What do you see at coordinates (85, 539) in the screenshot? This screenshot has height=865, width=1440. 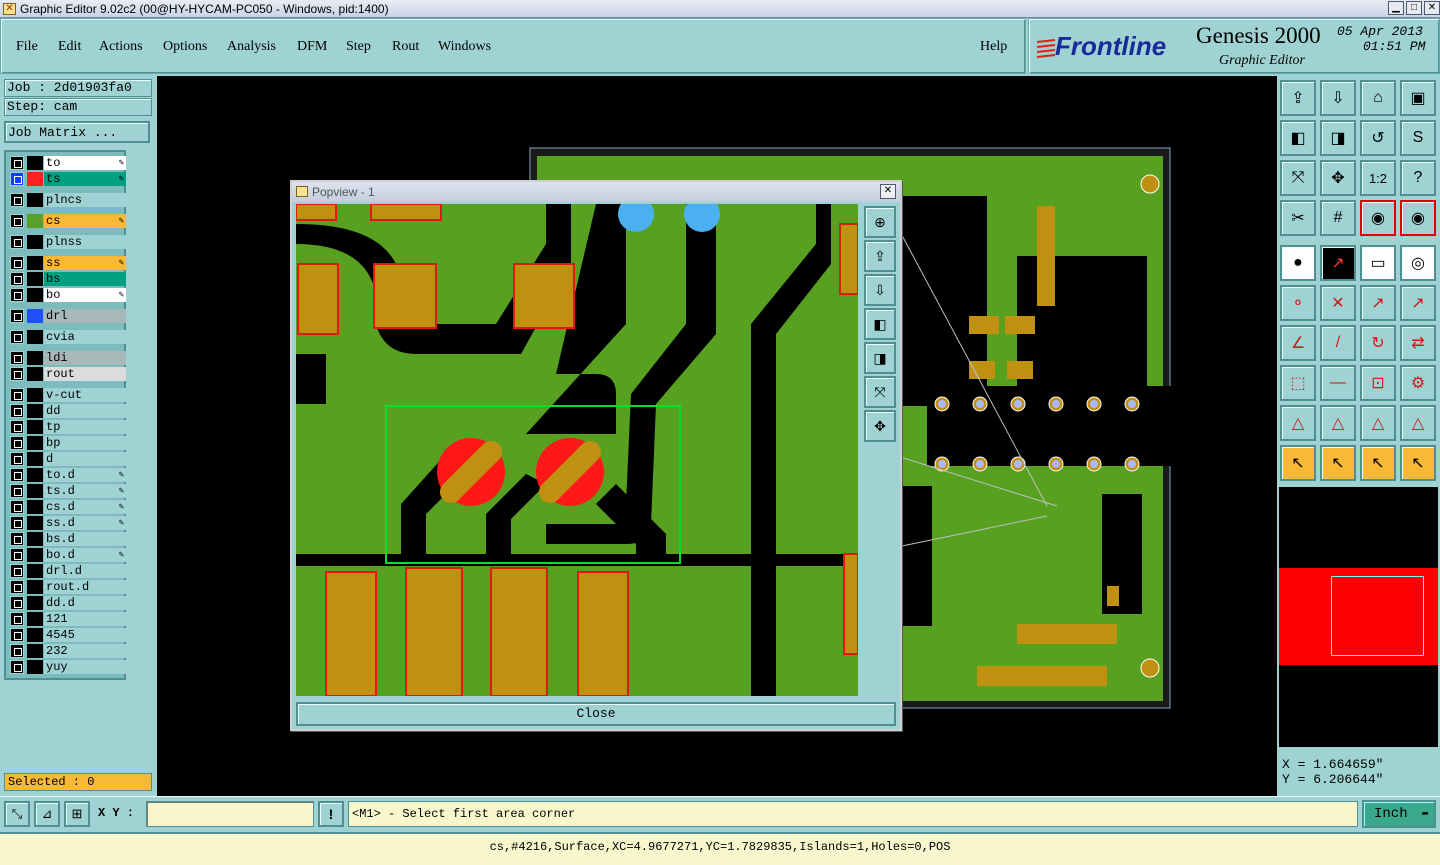 I see `layer-name: bs.d` at bounding box center [85, 539].